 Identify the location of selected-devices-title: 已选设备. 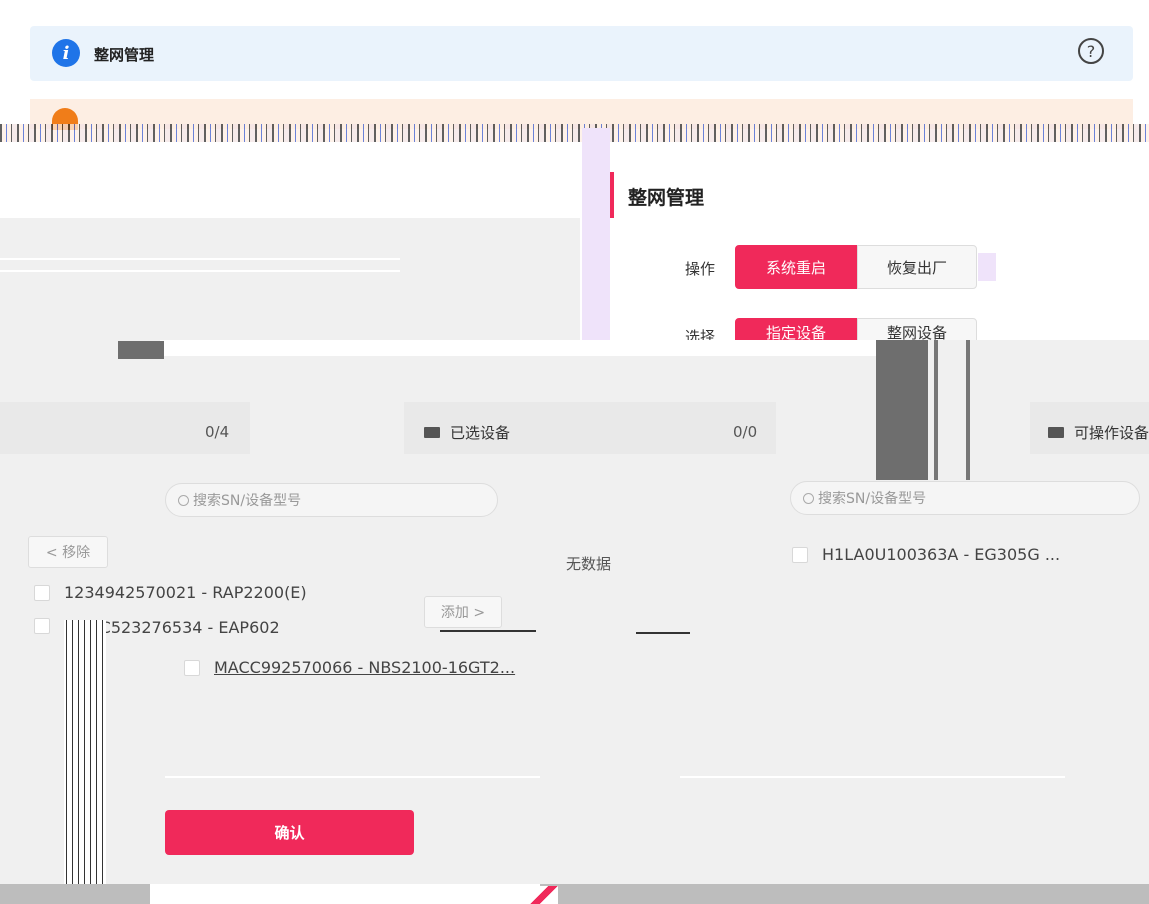
(480, 433).